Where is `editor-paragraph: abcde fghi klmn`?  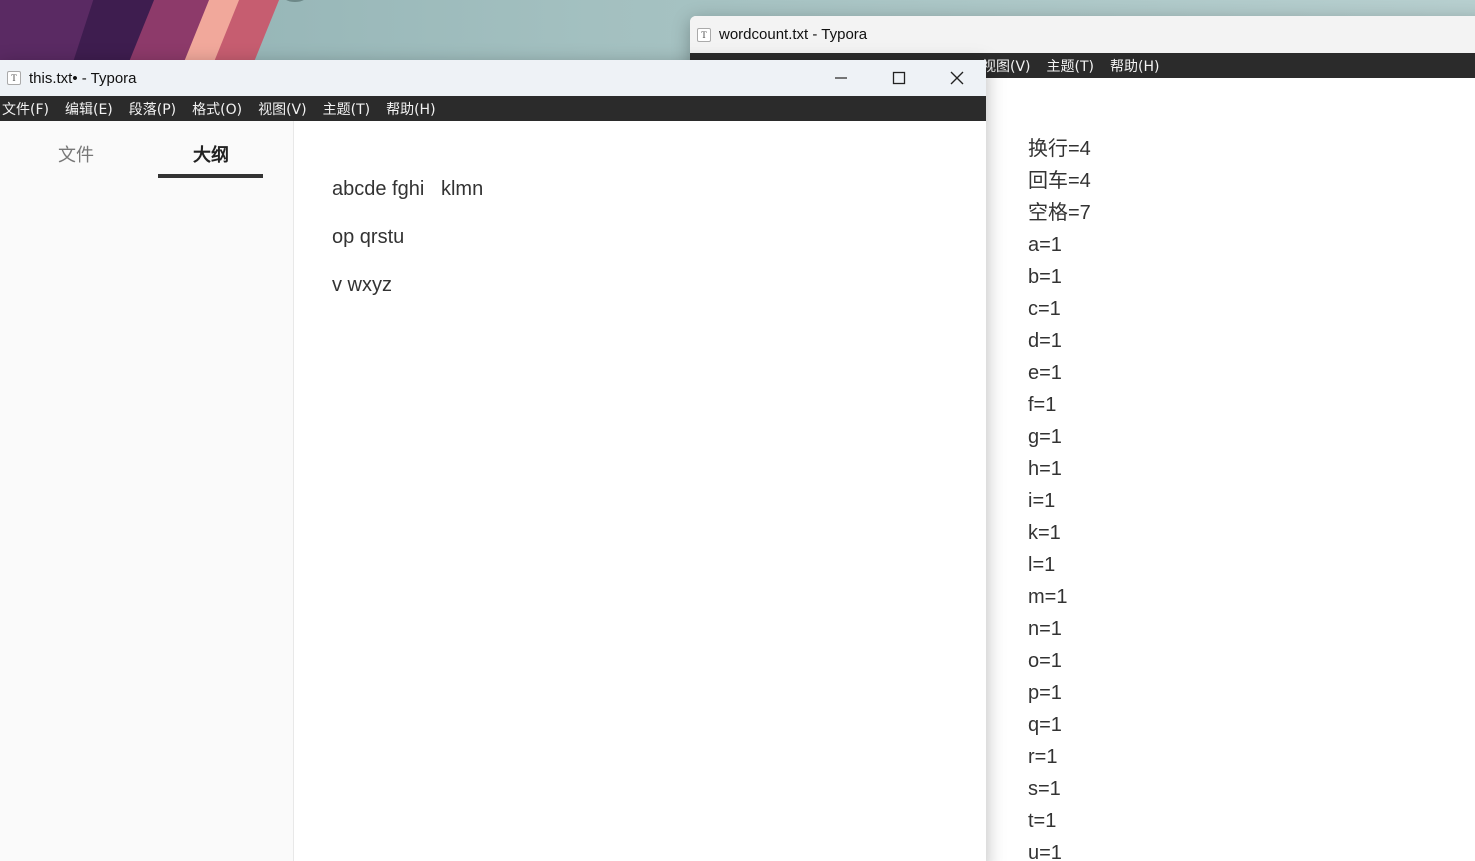
editor-paragraph: abcde fghi klmn is located at coordinates (407, 189).